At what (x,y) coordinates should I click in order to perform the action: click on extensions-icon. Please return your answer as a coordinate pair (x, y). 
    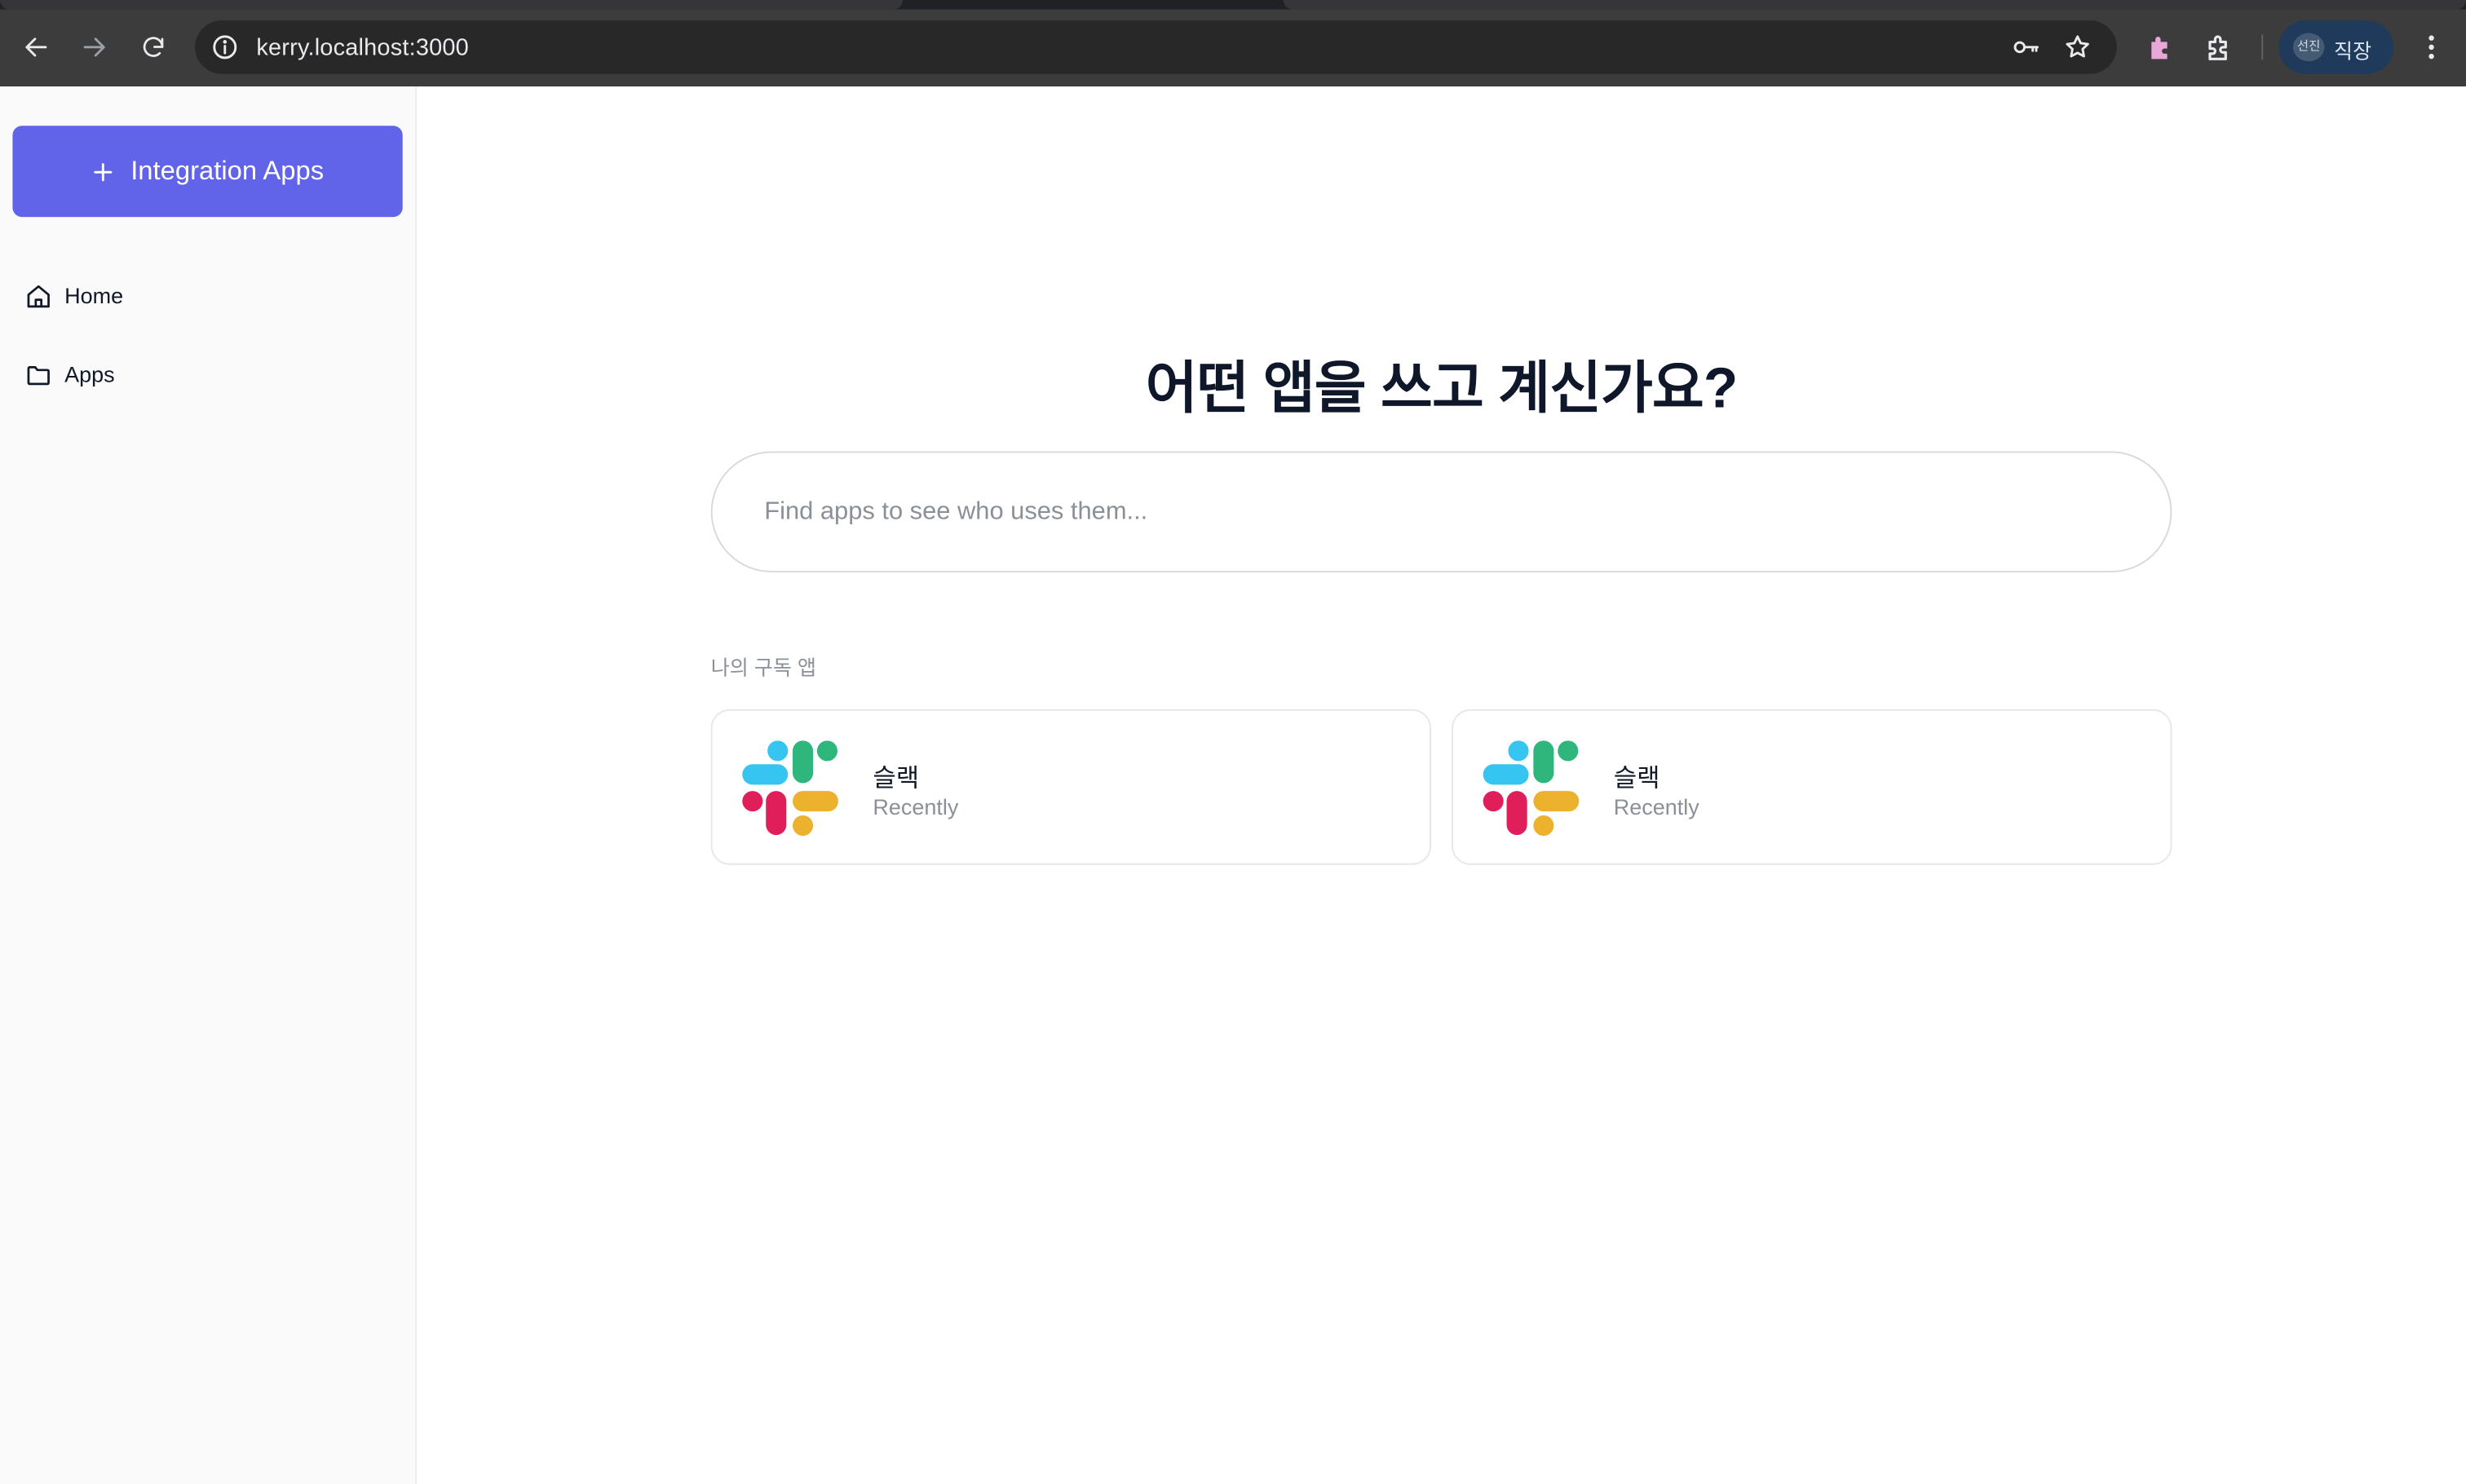
    Looking at the image, I should click on (2219, 48).